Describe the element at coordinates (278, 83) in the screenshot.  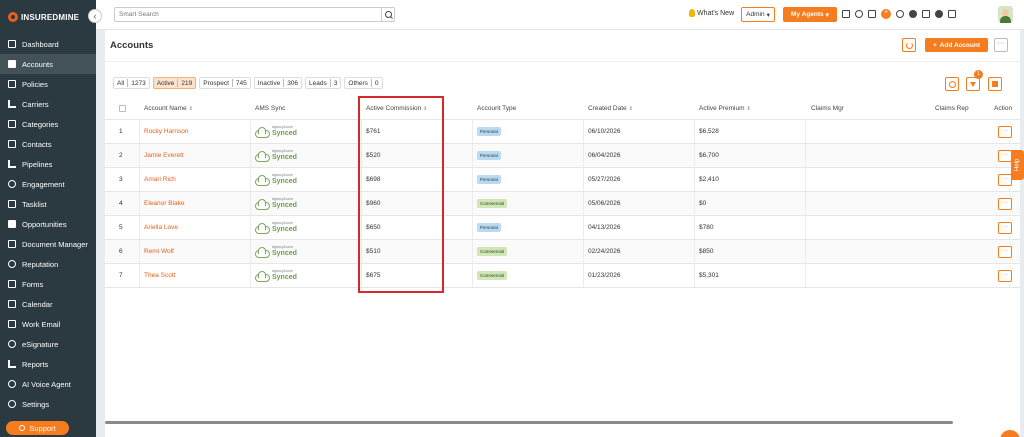
I see `filter-tab-inactive: Inactive 306` at that location.